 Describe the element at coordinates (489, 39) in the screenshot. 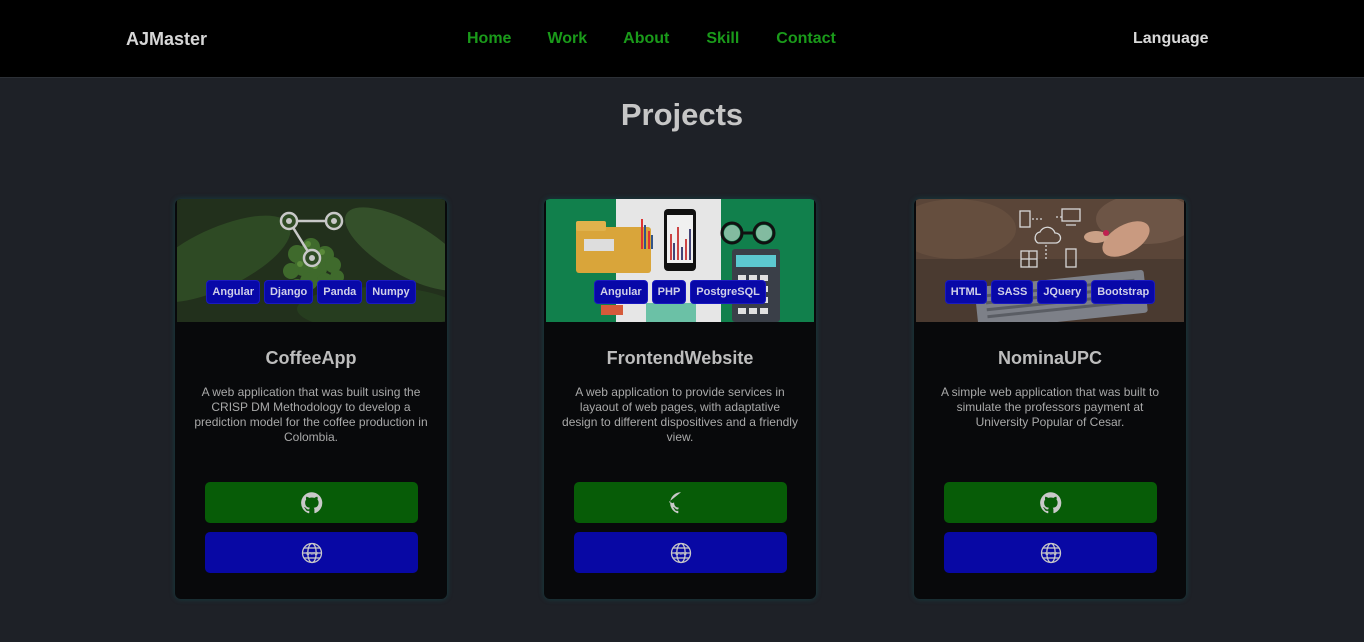

I see `nav-link-home: Home` at that location.